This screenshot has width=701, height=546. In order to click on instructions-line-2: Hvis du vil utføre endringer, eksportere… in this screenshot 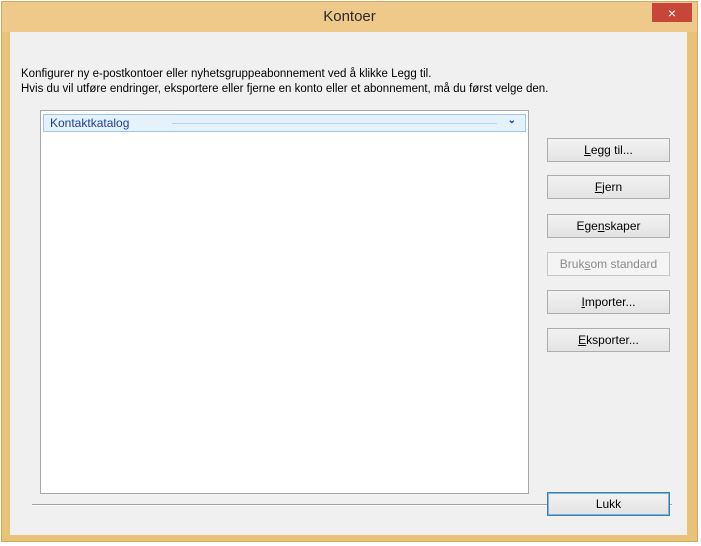, I will do `click(285, 89)`.